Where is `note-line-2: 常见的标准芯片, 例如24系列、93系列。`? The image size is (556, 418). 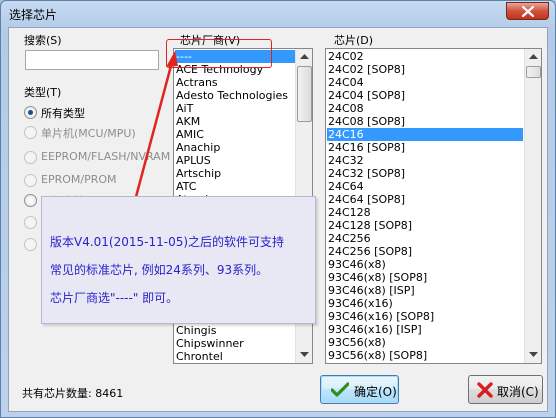 note-line-2: 常见的标准芯片, 例如24系列、93系列。 is located at coordinates (159, 270).